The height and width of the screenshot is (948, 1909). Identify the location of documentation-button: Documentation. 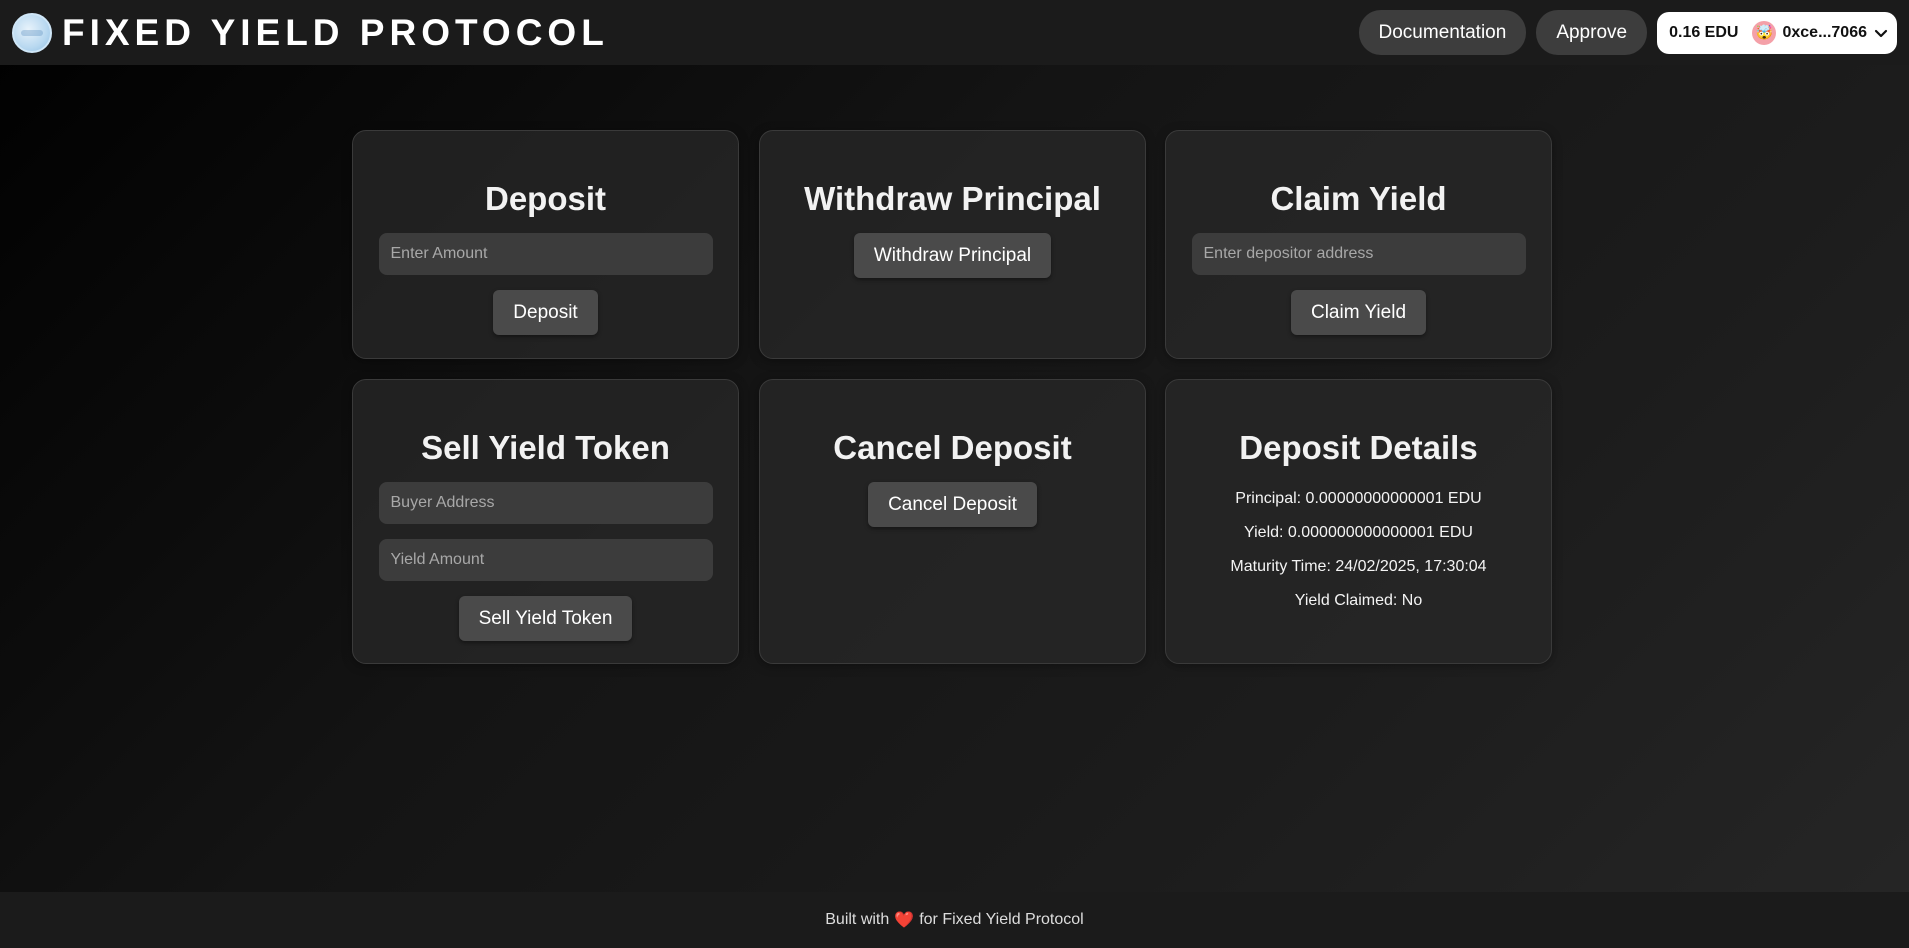
(1442, 32).